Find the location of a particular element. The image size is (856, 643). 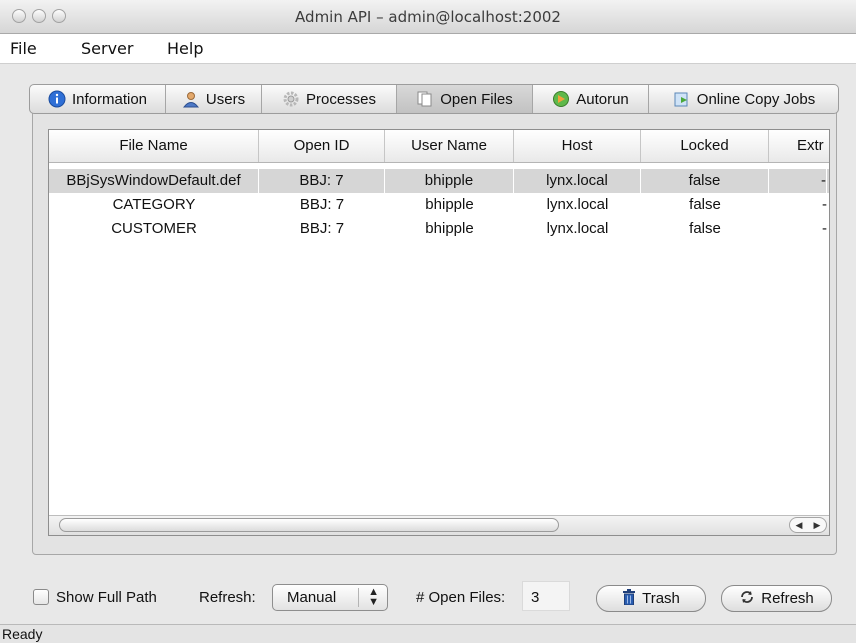

tab-processes: Processes is located at coordinates (329, 99).